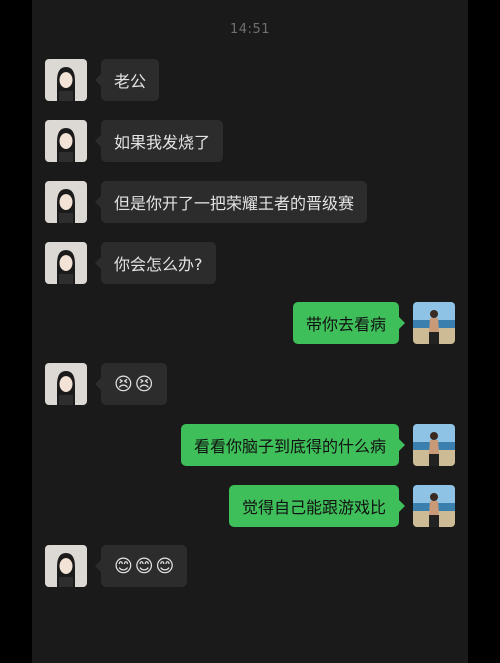  Describe the element at coordinates (234, 203) in the screenshot. I see `message-text: 但是你开了一把荣耀王者的晋级赛` at that location.